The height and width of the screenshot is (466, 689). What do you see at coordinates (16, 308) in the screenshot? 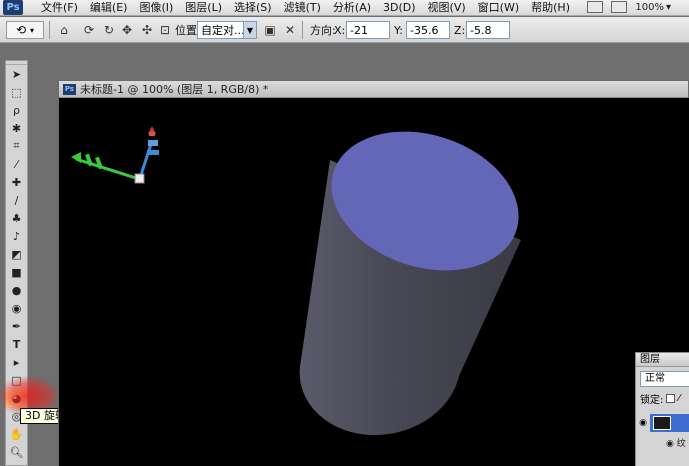
I see `dodge-tool-icon: ◉` at bounding box center [16, 308].